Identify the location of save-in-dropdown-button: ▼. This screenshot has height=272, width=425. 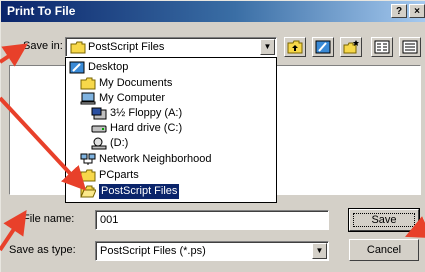
(267, 47).